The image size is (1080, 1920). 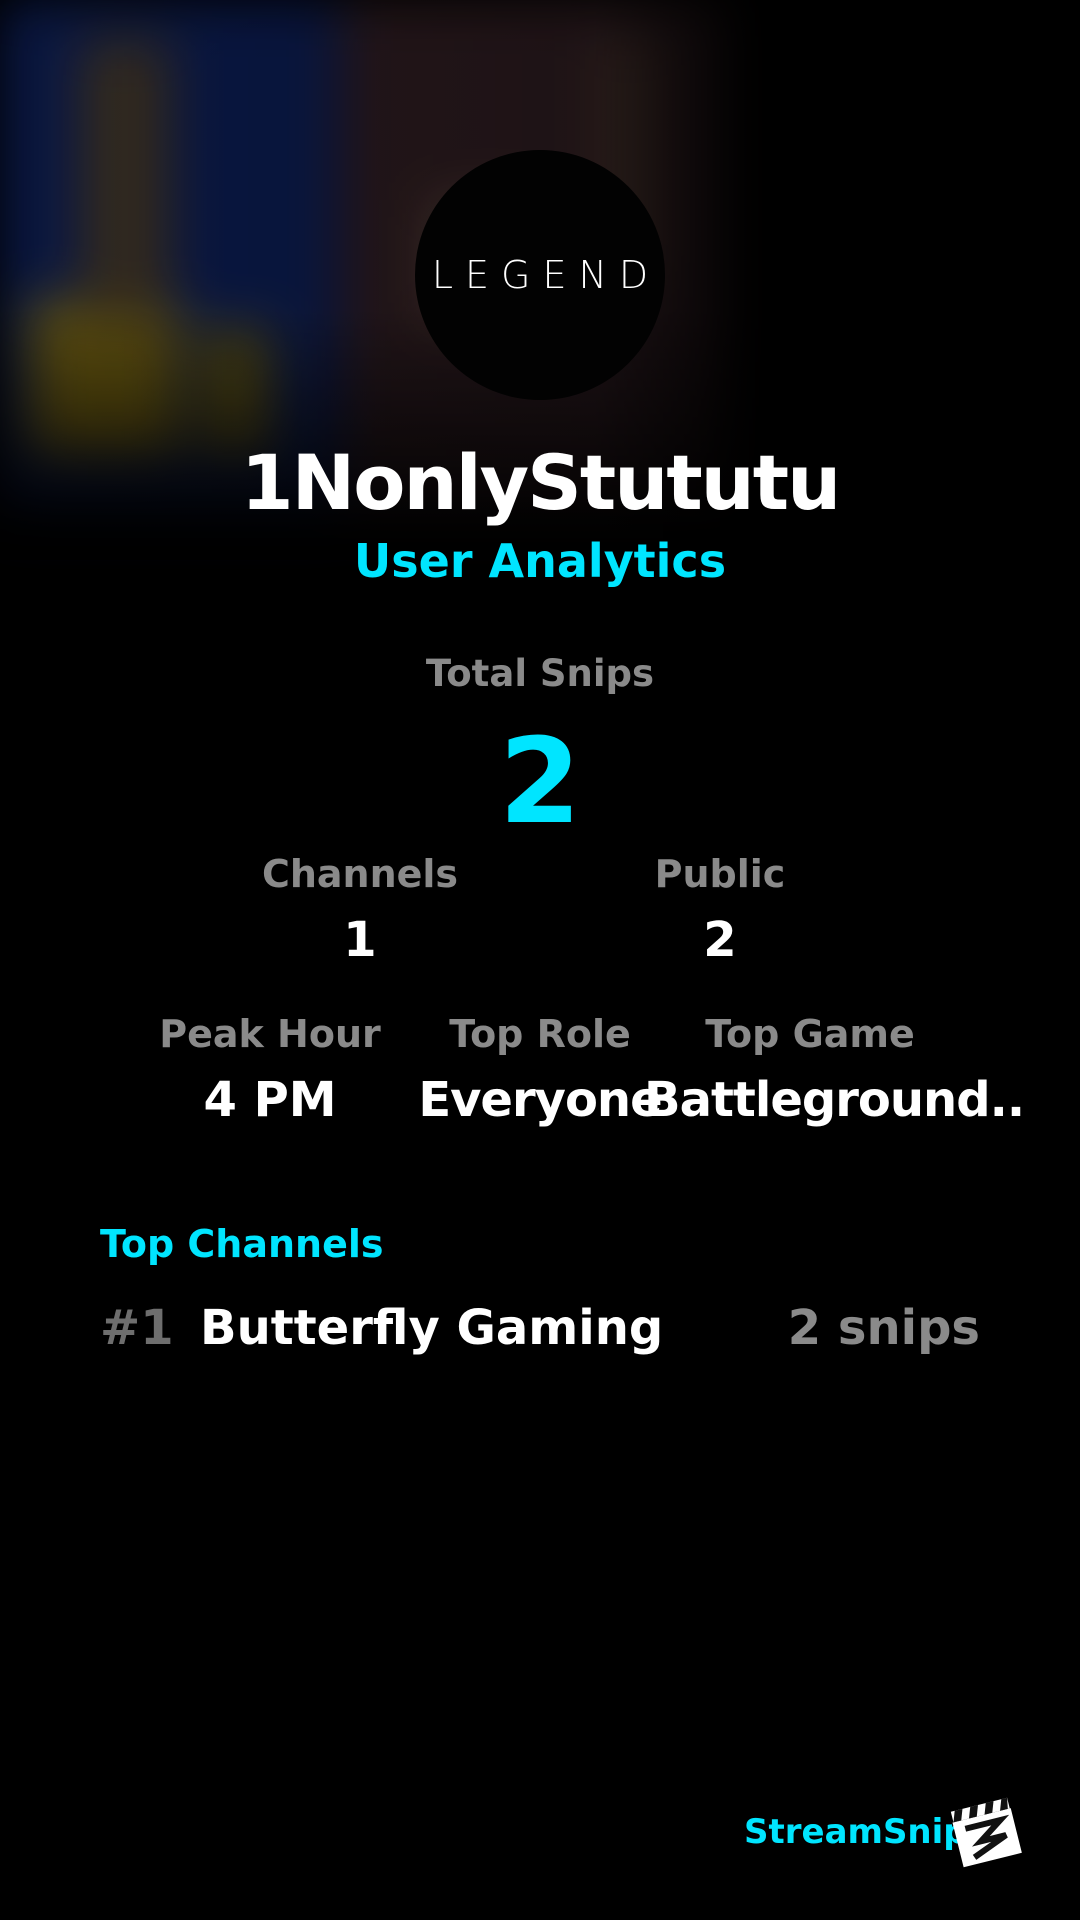 I want to click on avatar: LEGEND, so click(x=540, y=275).